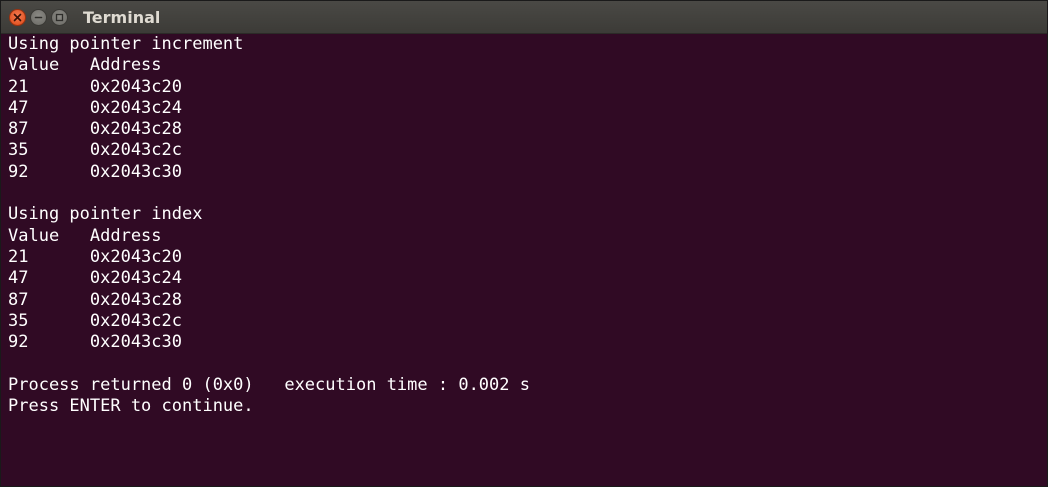 Image resolution: width=1048 pixels, height=487 pixels. I want to click on terminal-line: Using pointer increment, so click(126, 44).